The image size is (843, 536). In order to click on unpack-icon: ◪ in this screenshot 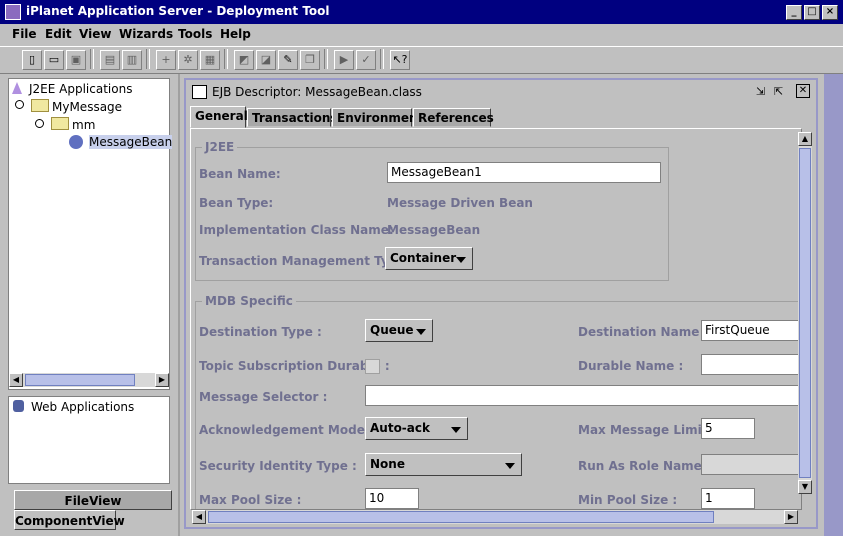, I will do `click(266, 60)`.